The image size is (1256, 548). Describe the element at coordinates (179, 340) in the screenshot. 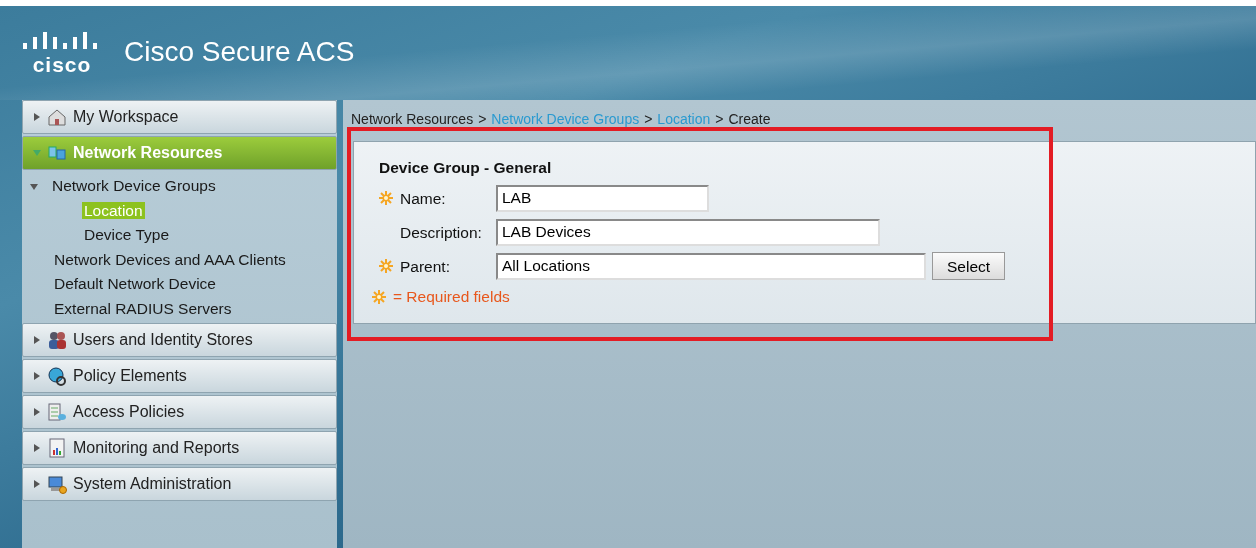

I see `sidebar-section: Users and Identity Stores` at that location.